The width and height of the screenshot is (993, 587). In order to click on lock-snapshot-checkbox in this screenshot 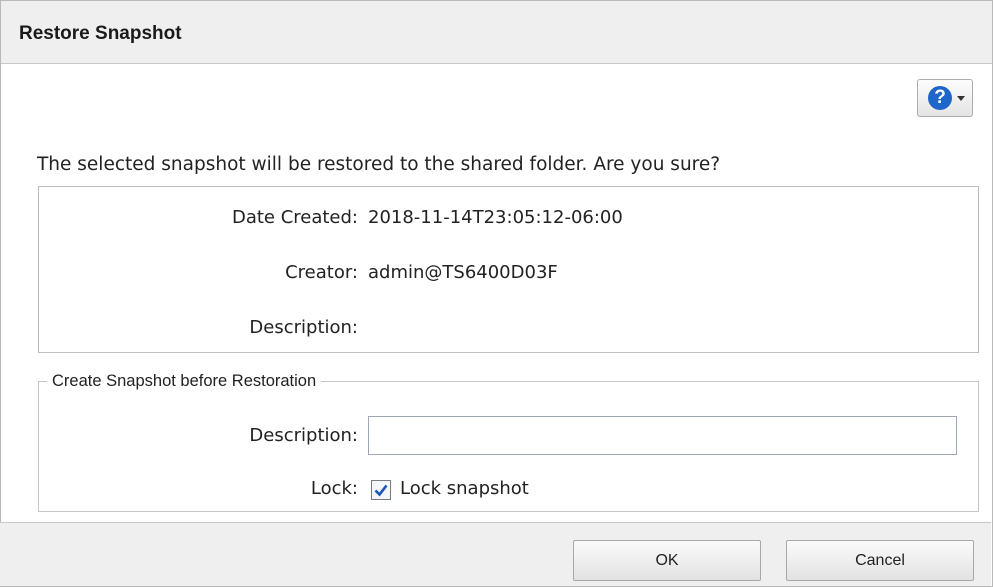, I will do `click(381, 490)`.